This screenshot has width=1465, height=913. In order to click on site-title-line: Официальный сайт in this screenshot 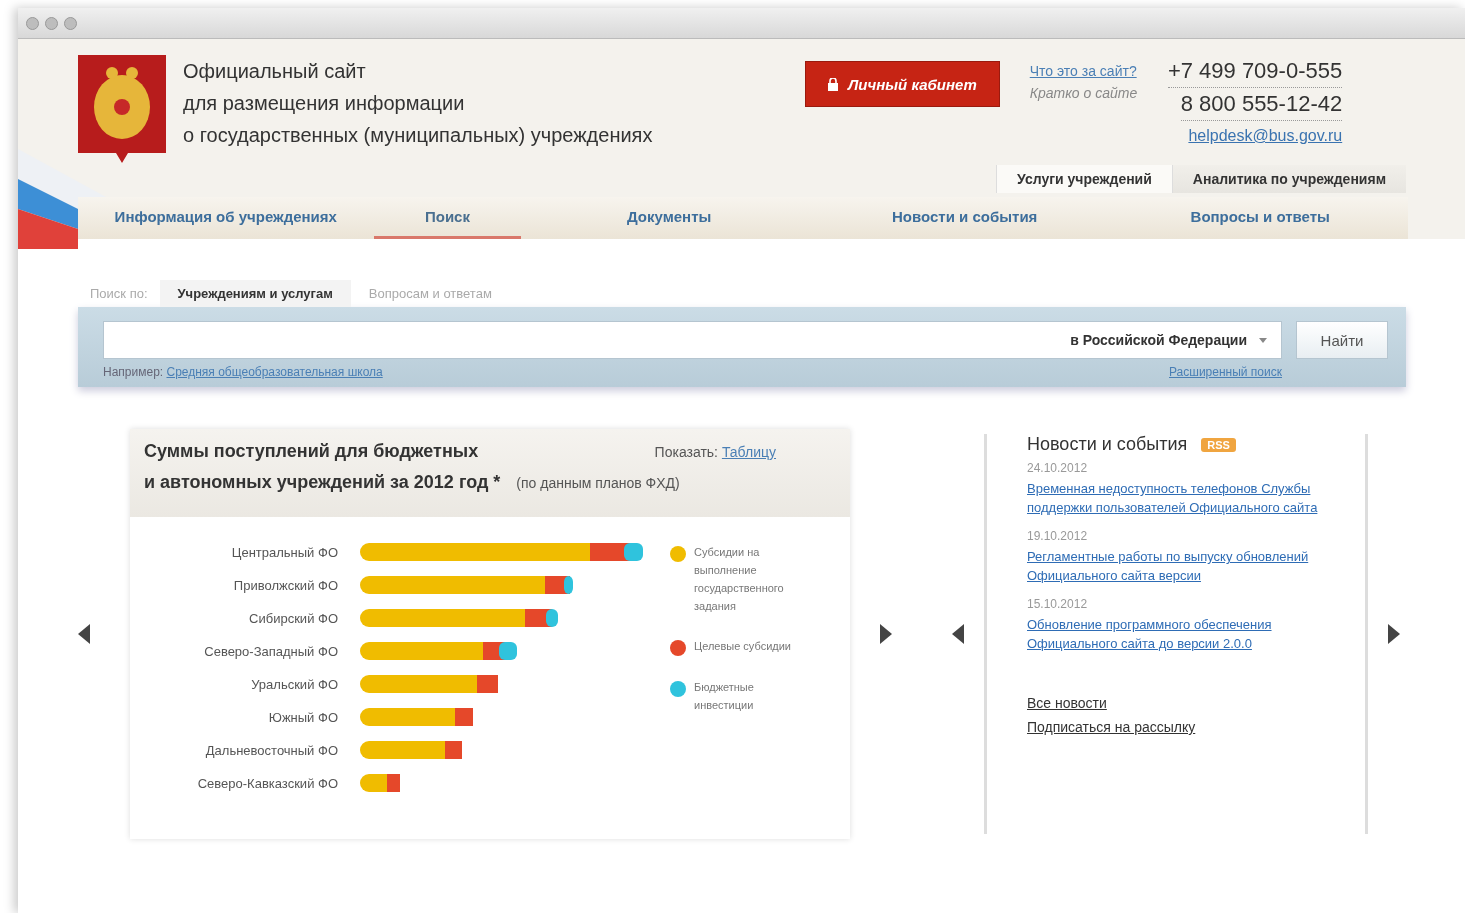, I will do `click(275, 71)`.